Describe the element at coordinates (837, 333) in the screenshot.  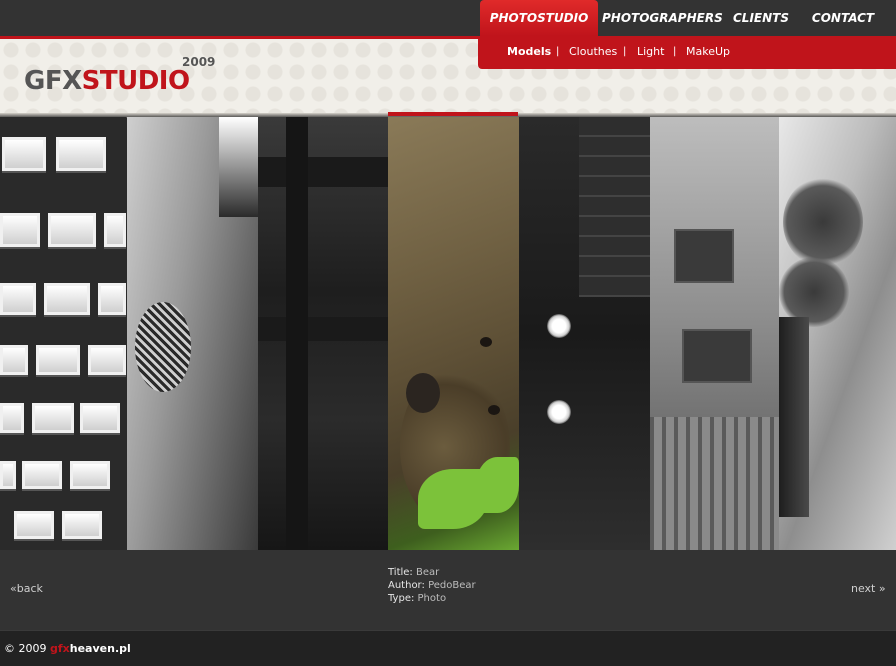
I see `gallery-strip-trees` at that location.